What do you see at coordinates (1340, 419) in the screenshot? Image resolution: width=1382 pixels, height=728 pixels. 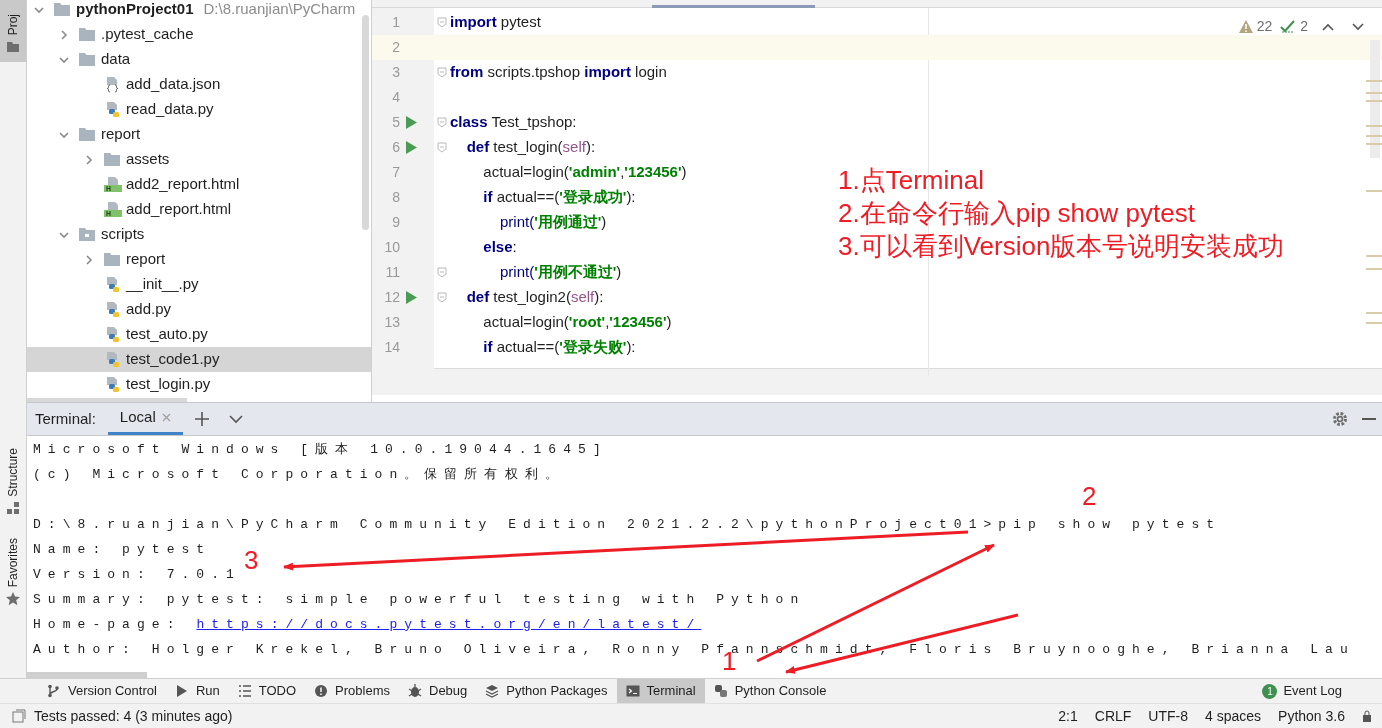 I see `settings-icon` at bounding box center [1340, 419].